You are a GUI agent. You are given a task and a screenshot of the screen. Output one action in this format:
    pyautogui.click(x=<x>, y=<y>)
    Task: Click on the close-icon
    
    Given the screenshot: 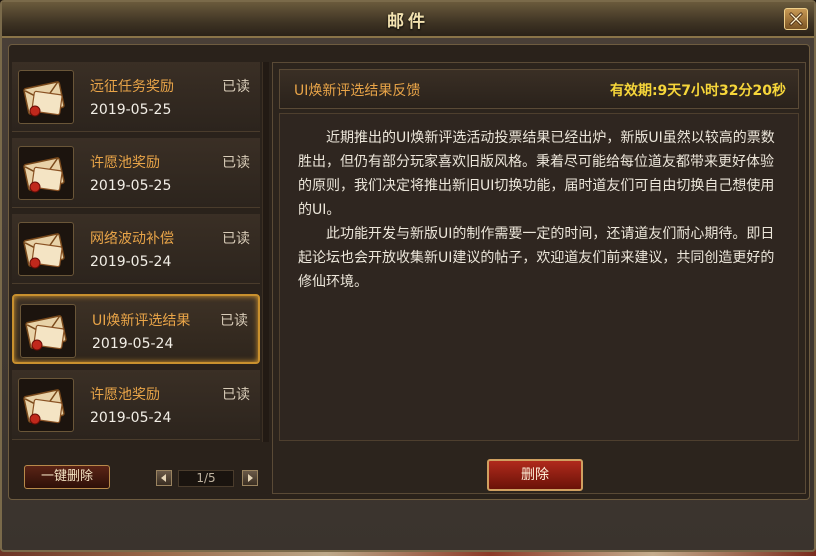 What is the action you would take?
    pyautogui.click(x=796, y=19)
    